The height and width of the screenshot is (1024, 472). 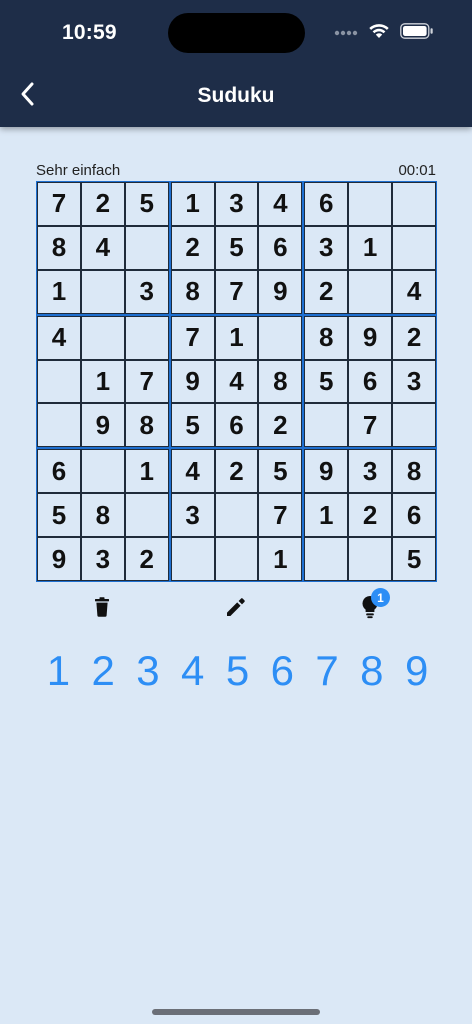 What do you see at coordinates (59, 471) in the screenshot?
I see `sudoku-cell-r7c1: 6` at bounding box center [59, 471].